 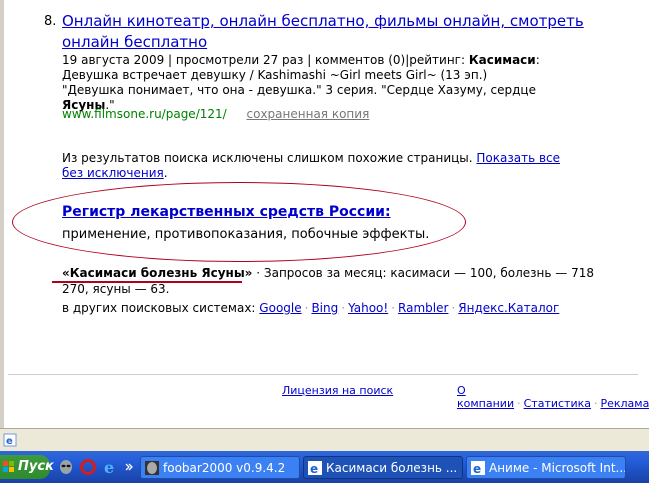 I want to click on quicklaunch-chevron-icon, so click(x=129, y=467).